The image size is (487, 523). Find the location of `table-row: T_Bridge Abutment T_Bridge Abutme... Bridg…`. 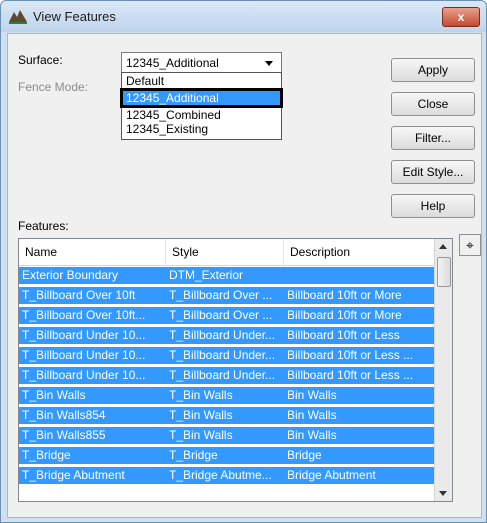

table-row: T_Bridge Abutment T_Bridge Abutme... Bridg… is located at coordinates (227, 475).